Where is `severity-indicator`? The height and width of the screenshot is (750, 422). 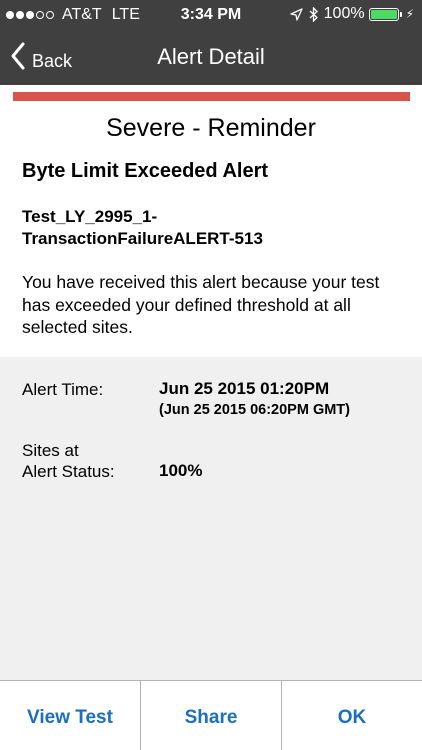
severity-indicator is located at coordinates (211, 96).